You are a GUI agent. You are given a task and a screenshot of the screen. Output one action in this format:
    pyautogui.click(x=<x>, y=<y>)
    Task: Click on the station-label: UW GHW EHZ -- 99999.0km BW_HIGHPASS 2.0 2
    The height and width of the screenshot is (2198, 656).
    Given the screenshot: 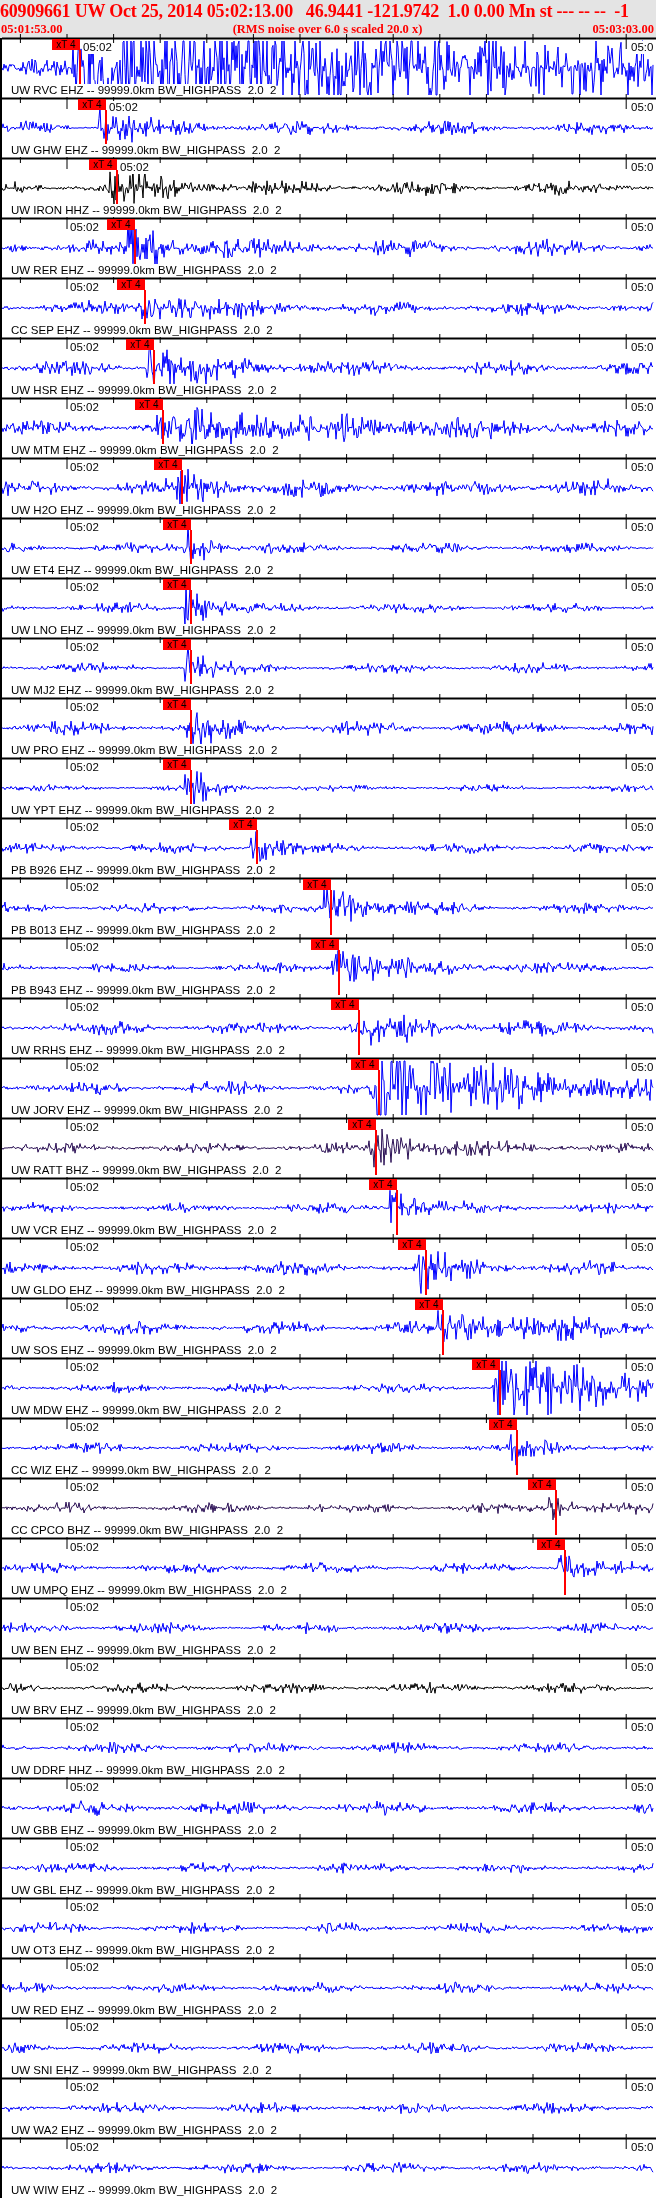 What is the action you would take?
    pyautogui.click(x=146, y=150)
    